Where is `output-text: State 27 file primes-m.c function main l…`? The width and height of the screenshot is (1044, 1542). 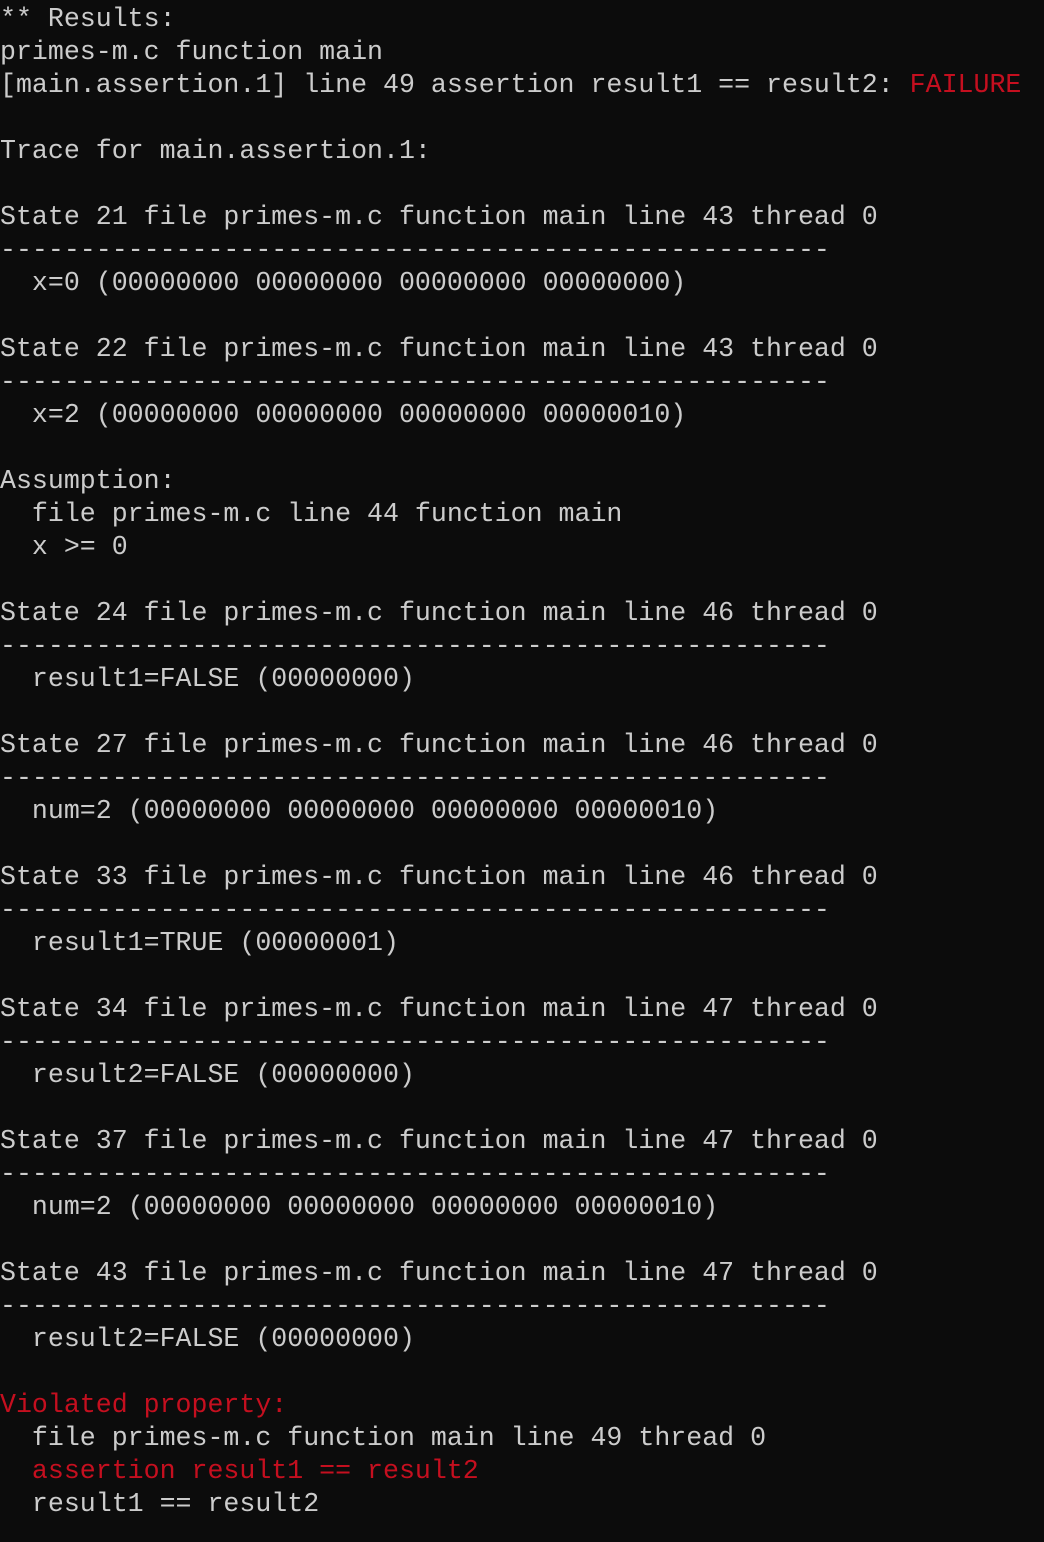 output-text: State 27 file primes-m.c function main l… is located at coordinates (439, 745).